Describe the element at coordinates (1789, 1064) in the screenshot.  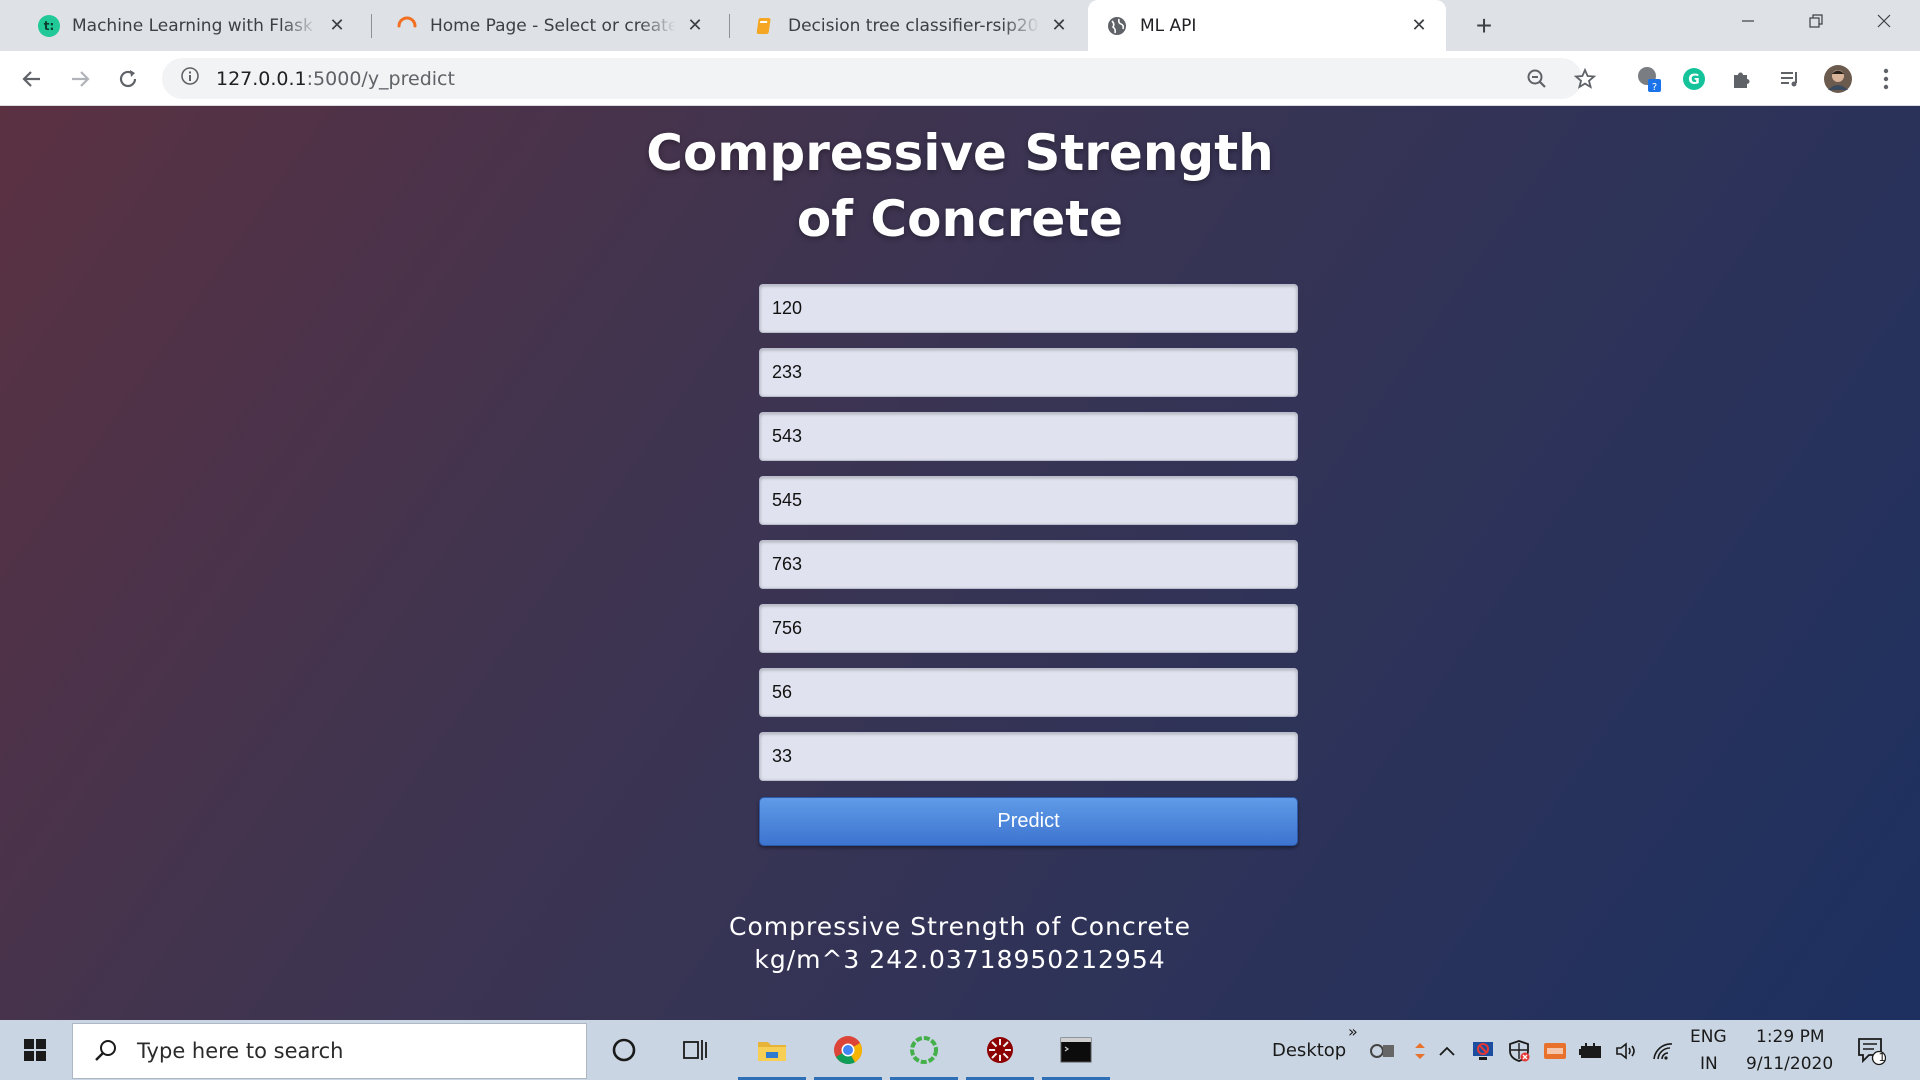
I see `clock-date: 9/11/2020` at that location.